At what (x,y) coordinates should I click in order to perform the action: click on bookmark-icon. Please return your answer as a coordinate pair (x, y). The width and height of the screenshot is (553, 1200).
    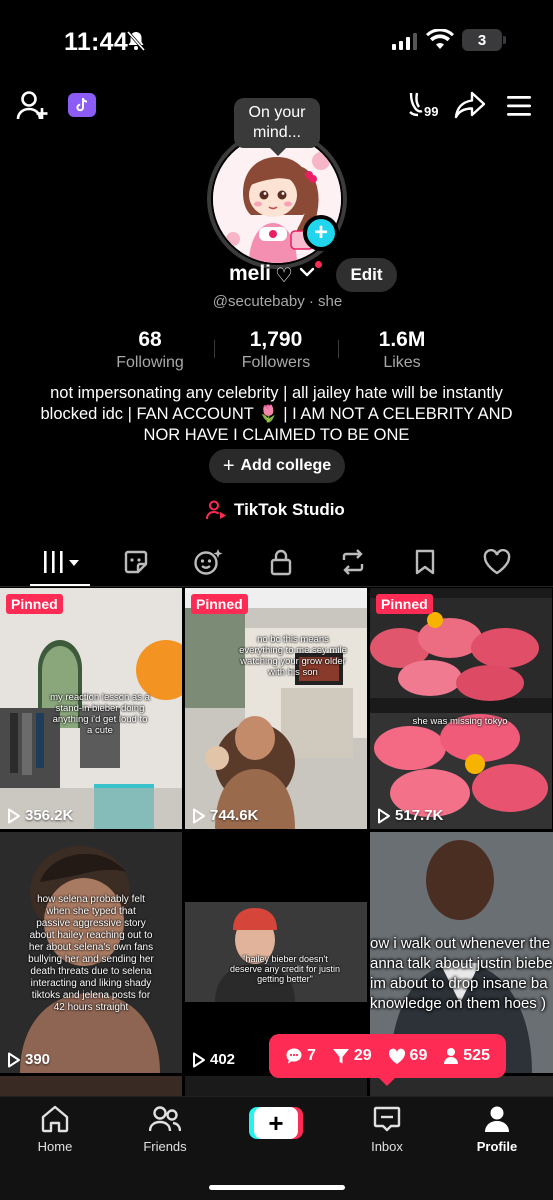
    Looking at the image, I should click on (425, 562).